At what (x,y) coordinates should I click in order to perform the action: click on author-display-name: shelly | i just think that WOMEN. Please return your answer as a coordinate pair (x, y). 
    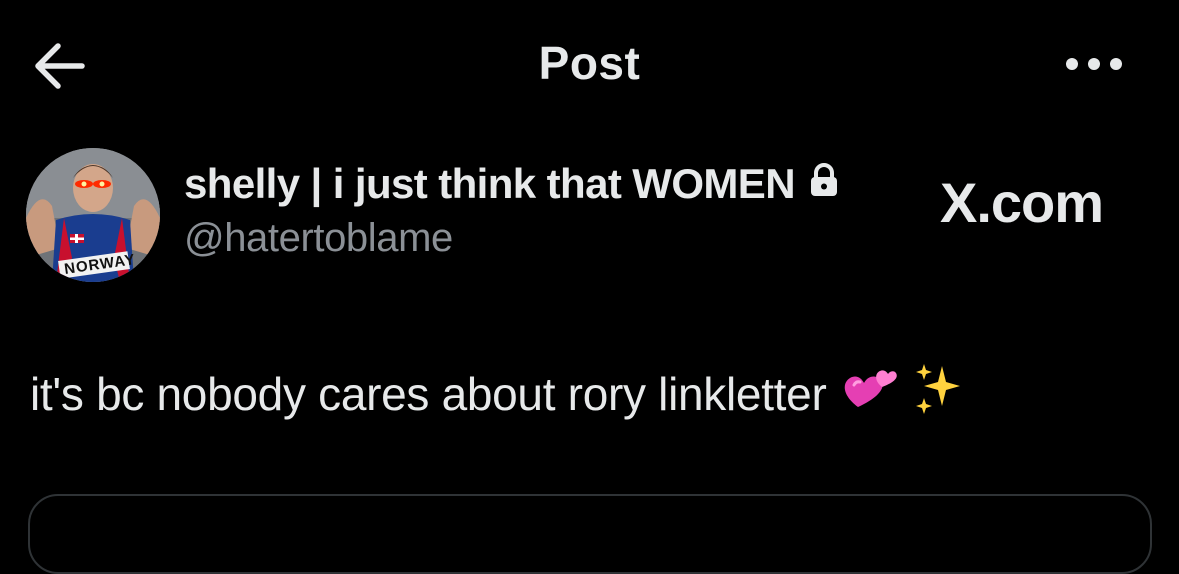
    Looking at the image, I should click on (511, 184).